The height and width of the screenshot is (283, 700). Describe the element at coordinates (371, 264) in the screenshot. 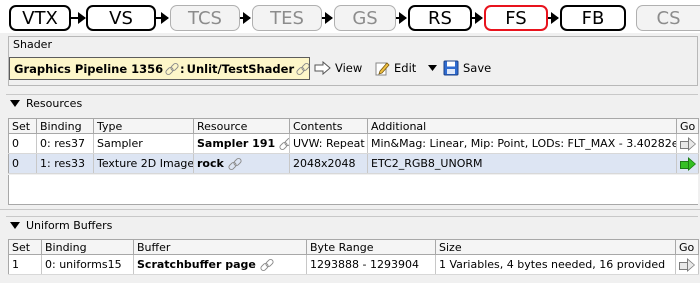

I see `cell-byte-range: 1293888 - 1293904` at that location.